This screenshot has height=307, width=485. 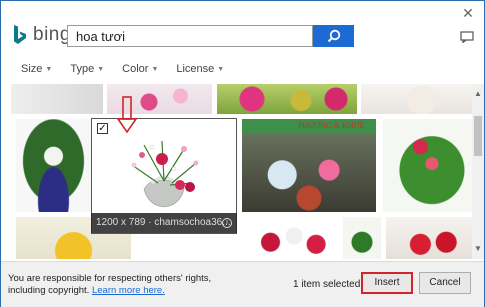 I want to click on close-icon: ✕, so click(x=468, y=13).